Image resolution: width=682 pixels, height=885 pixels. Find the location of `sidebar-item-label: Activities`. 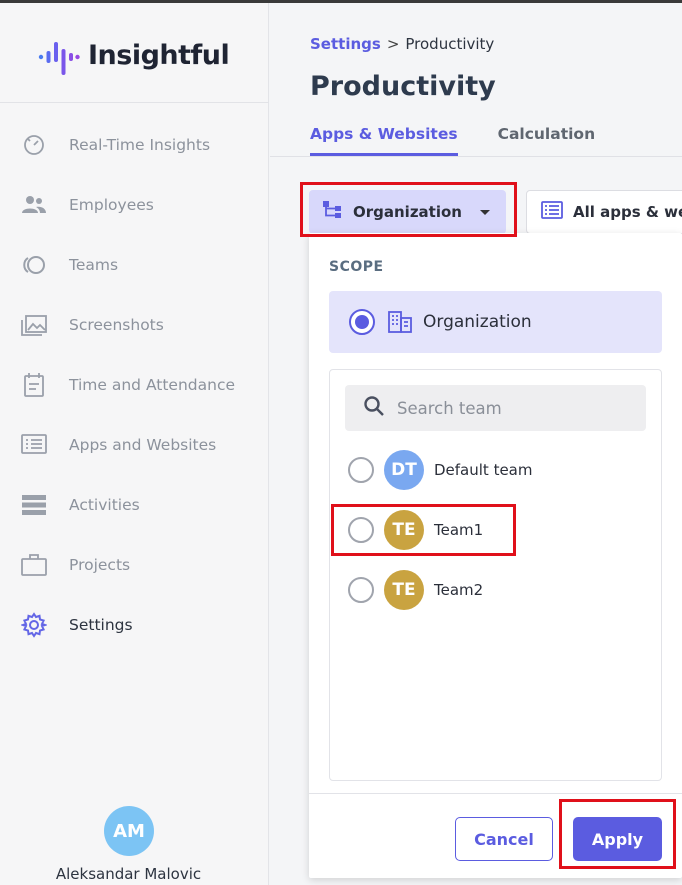

sidebar-item-label: Activities is located at coordinates (104, 505).